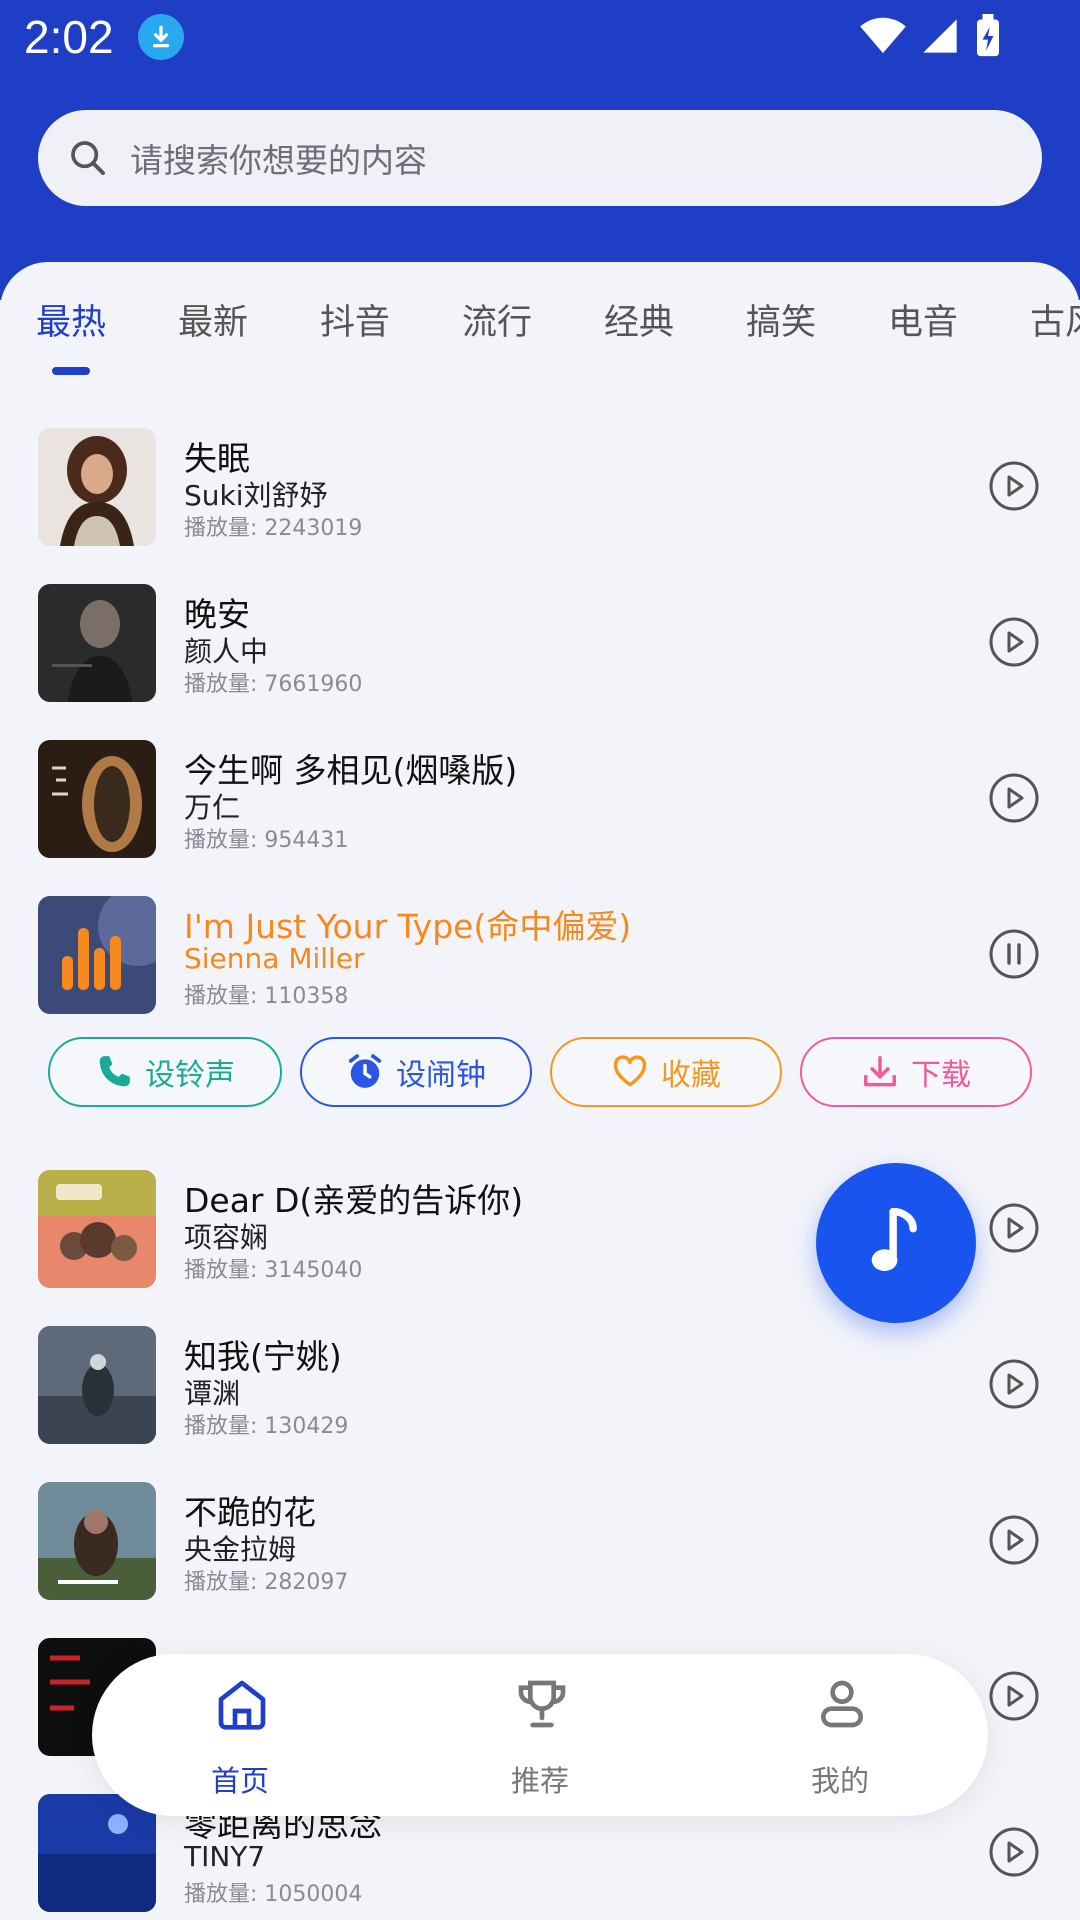  I want to click on tab-hottest: 最热, so click(71, 319).